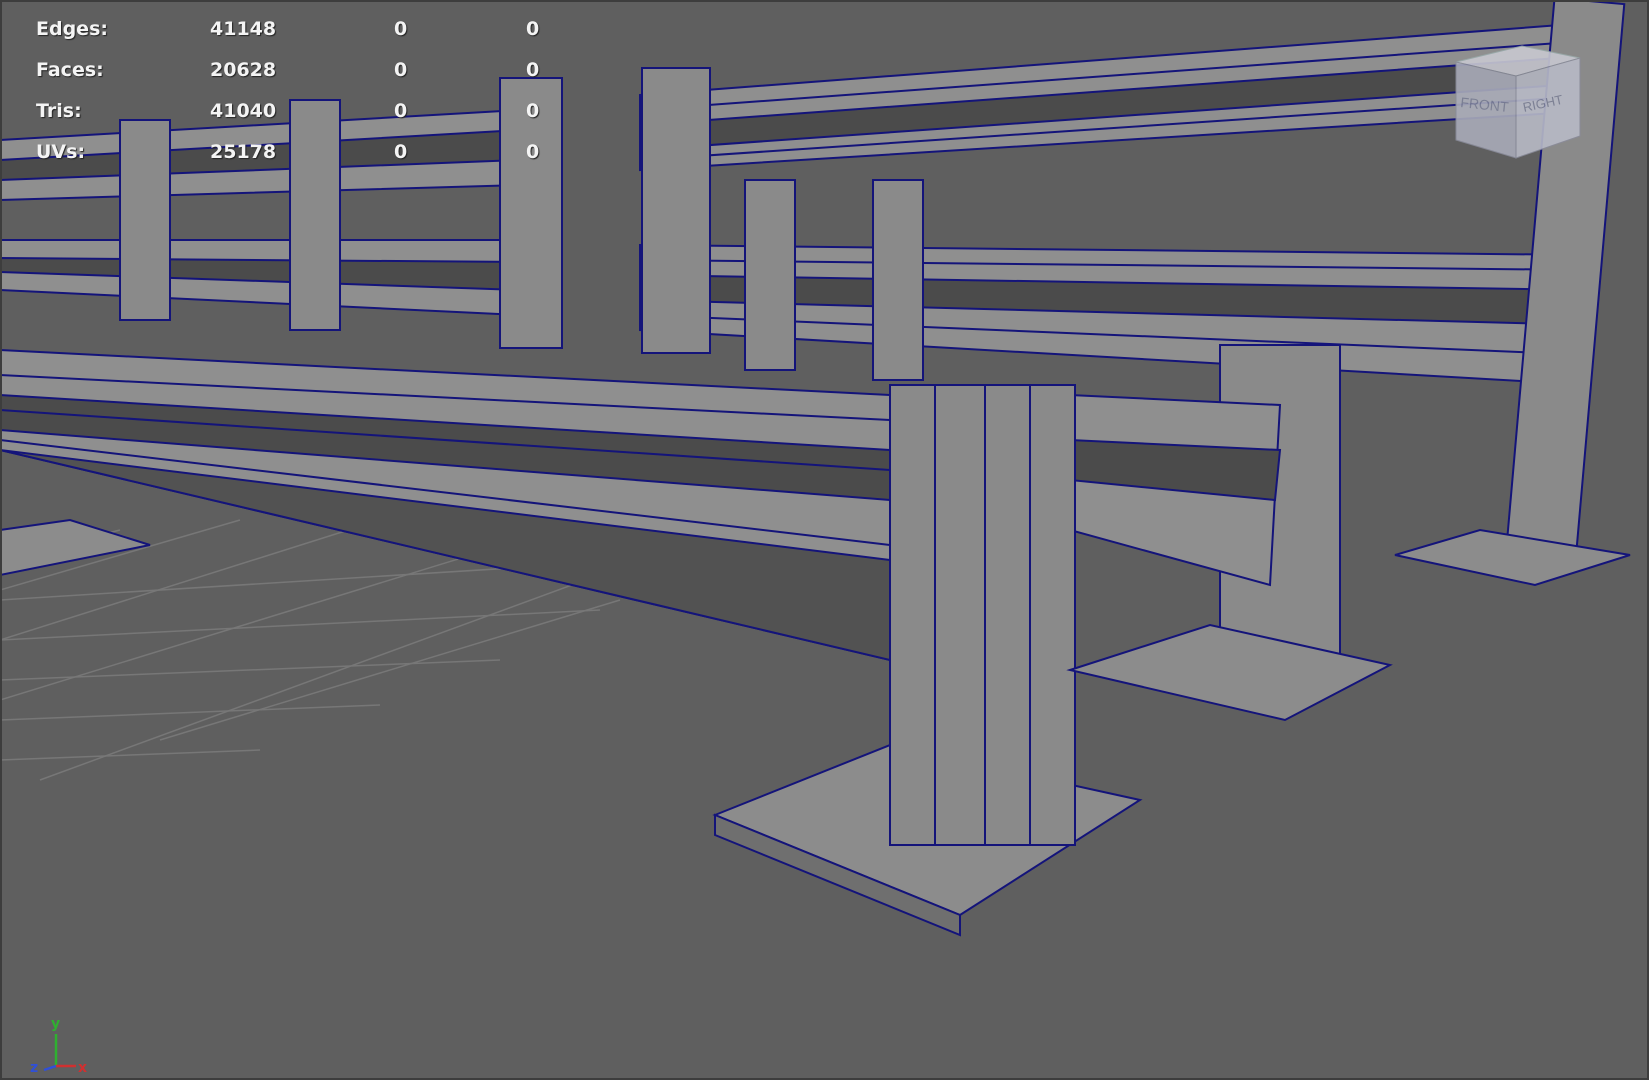  Describe the element at coordinates (296, 161) in the screenshot. I see `hud-row-uvs: UVs: 25178 0 0` at that location.